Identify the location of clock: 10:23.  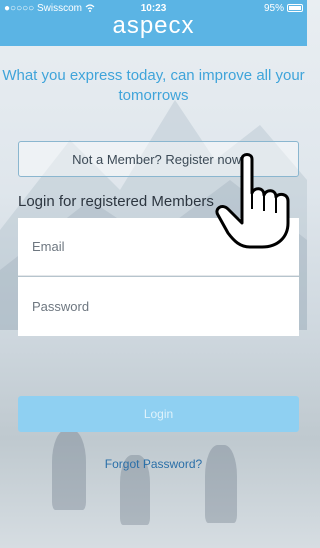
(153, 8).